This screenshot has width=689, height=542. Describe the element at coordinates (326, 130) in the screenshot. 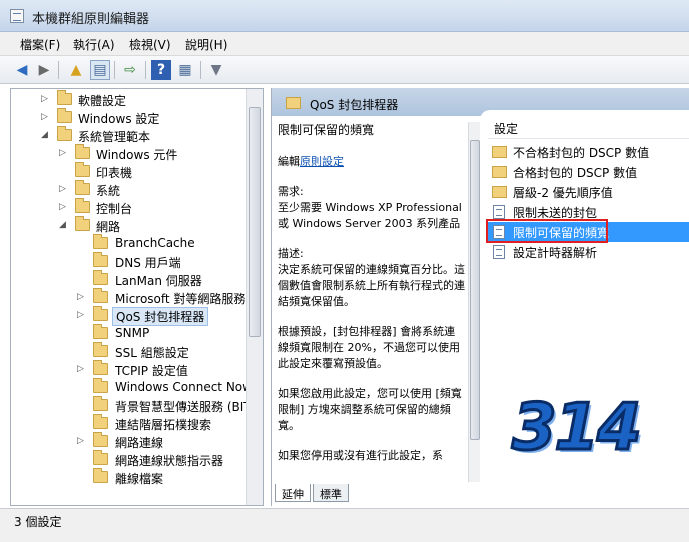

I see `setting-title: 限制可保留的頻寬` at that location.